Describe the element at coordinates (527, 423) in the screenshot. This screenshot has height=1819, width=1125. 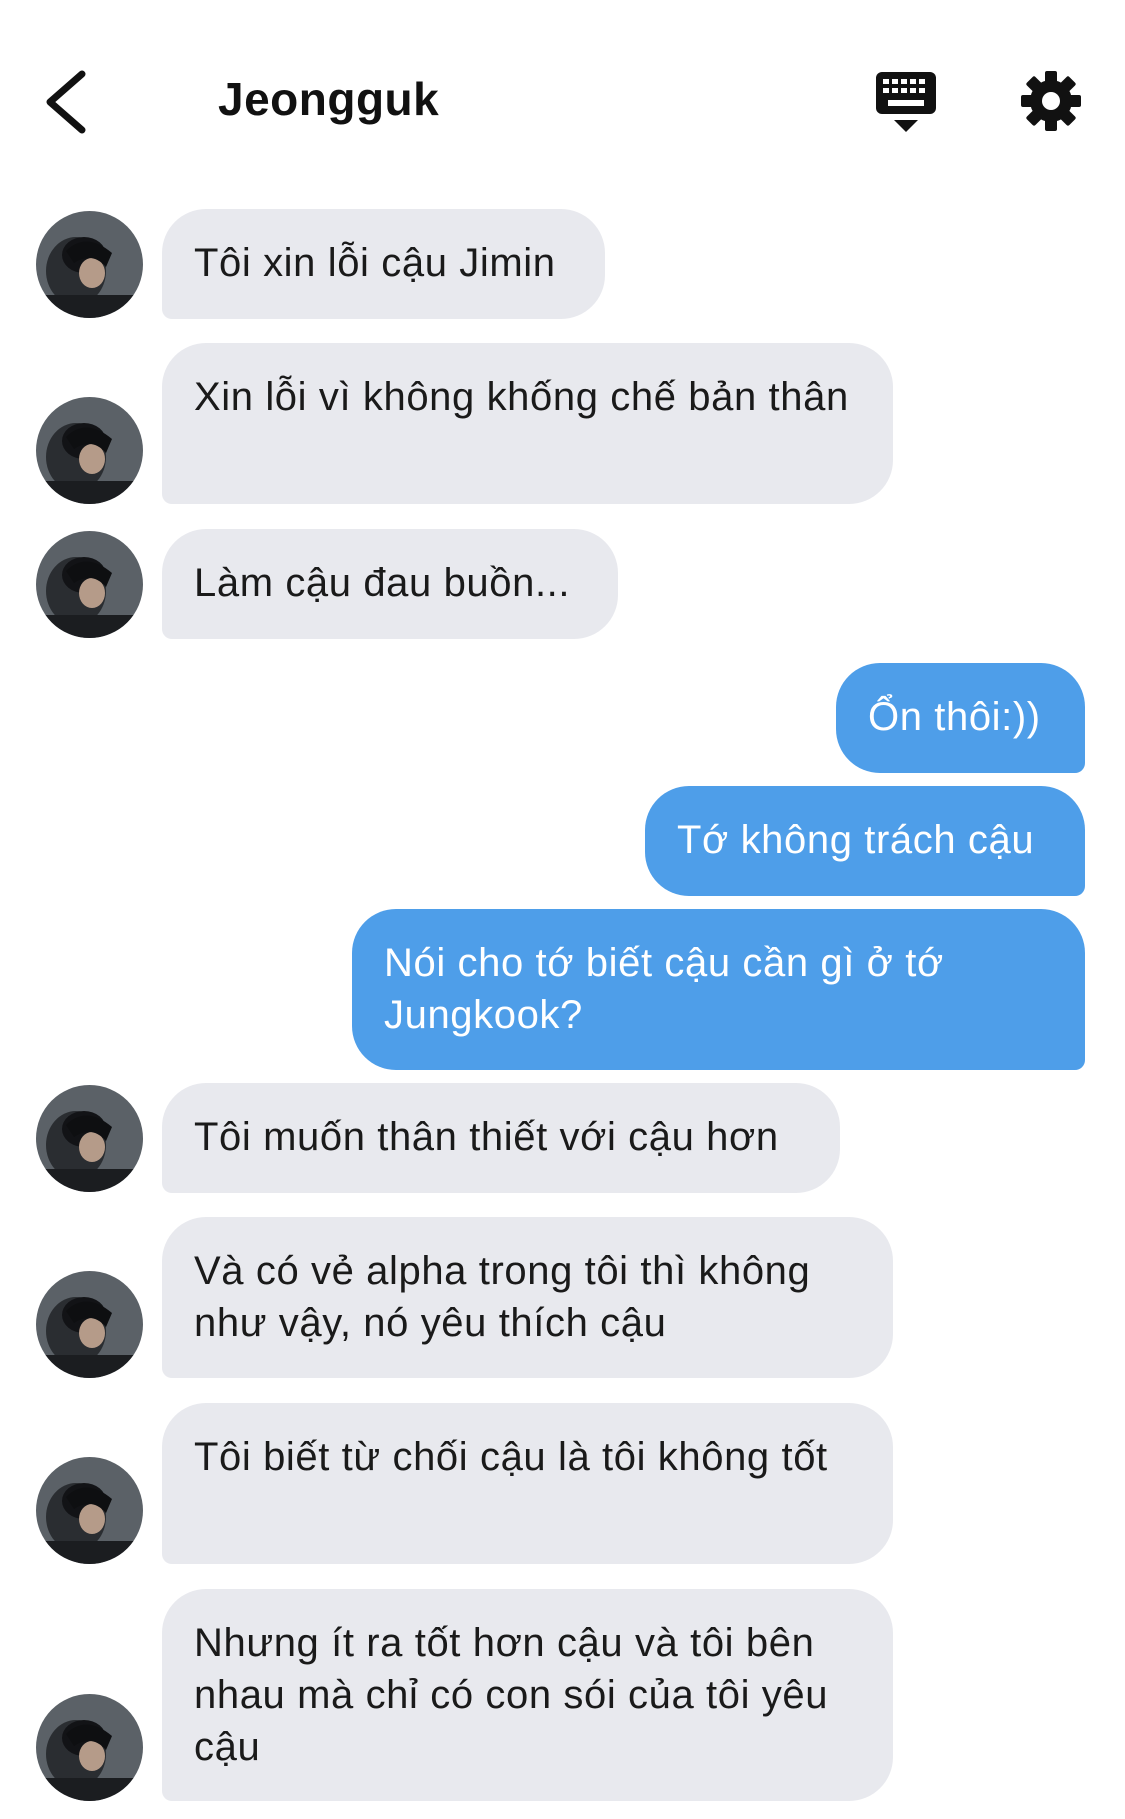
I see `message-bubble: Xin lỗi vì không khống chế bản thân` at that location.